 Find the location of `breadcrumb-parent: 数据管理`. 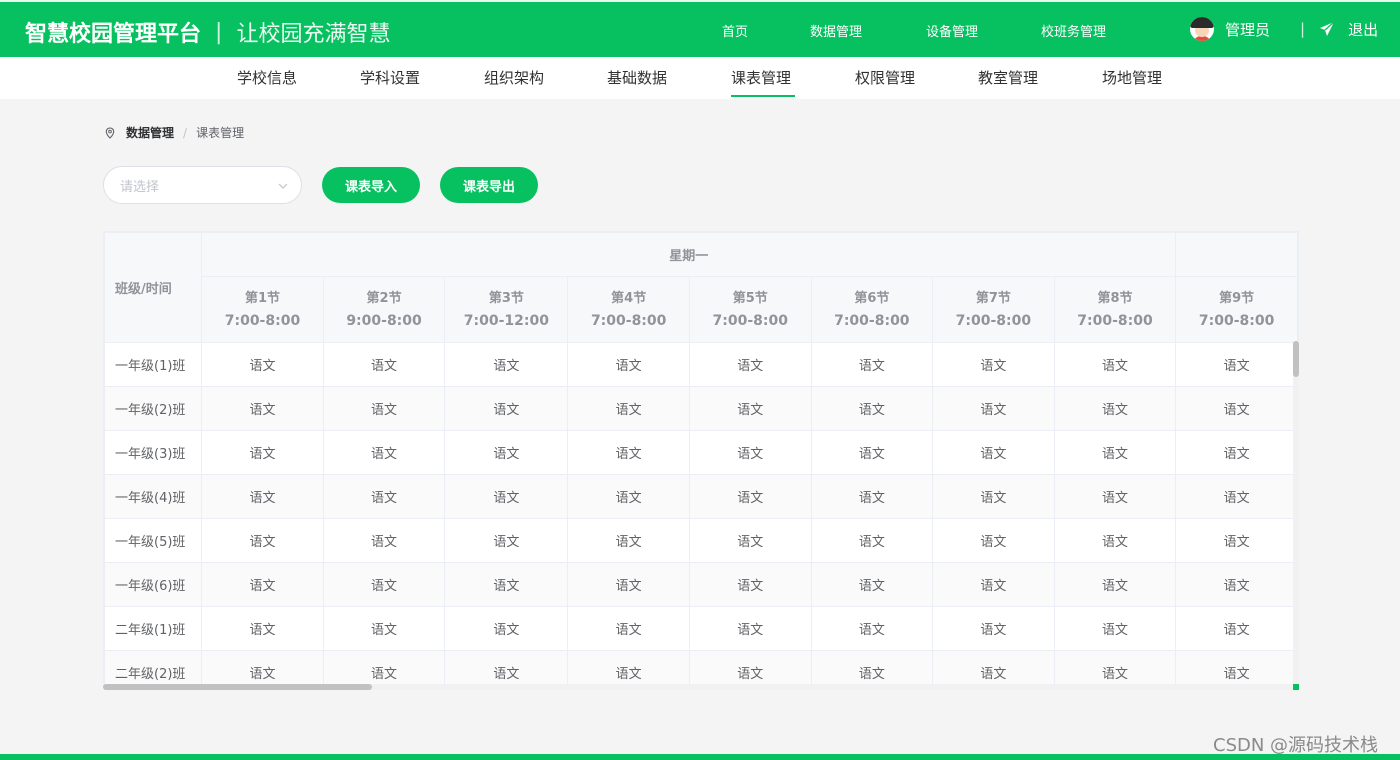

breadcrumb-parent: 数据管理 is located at coordinates (150, 132).